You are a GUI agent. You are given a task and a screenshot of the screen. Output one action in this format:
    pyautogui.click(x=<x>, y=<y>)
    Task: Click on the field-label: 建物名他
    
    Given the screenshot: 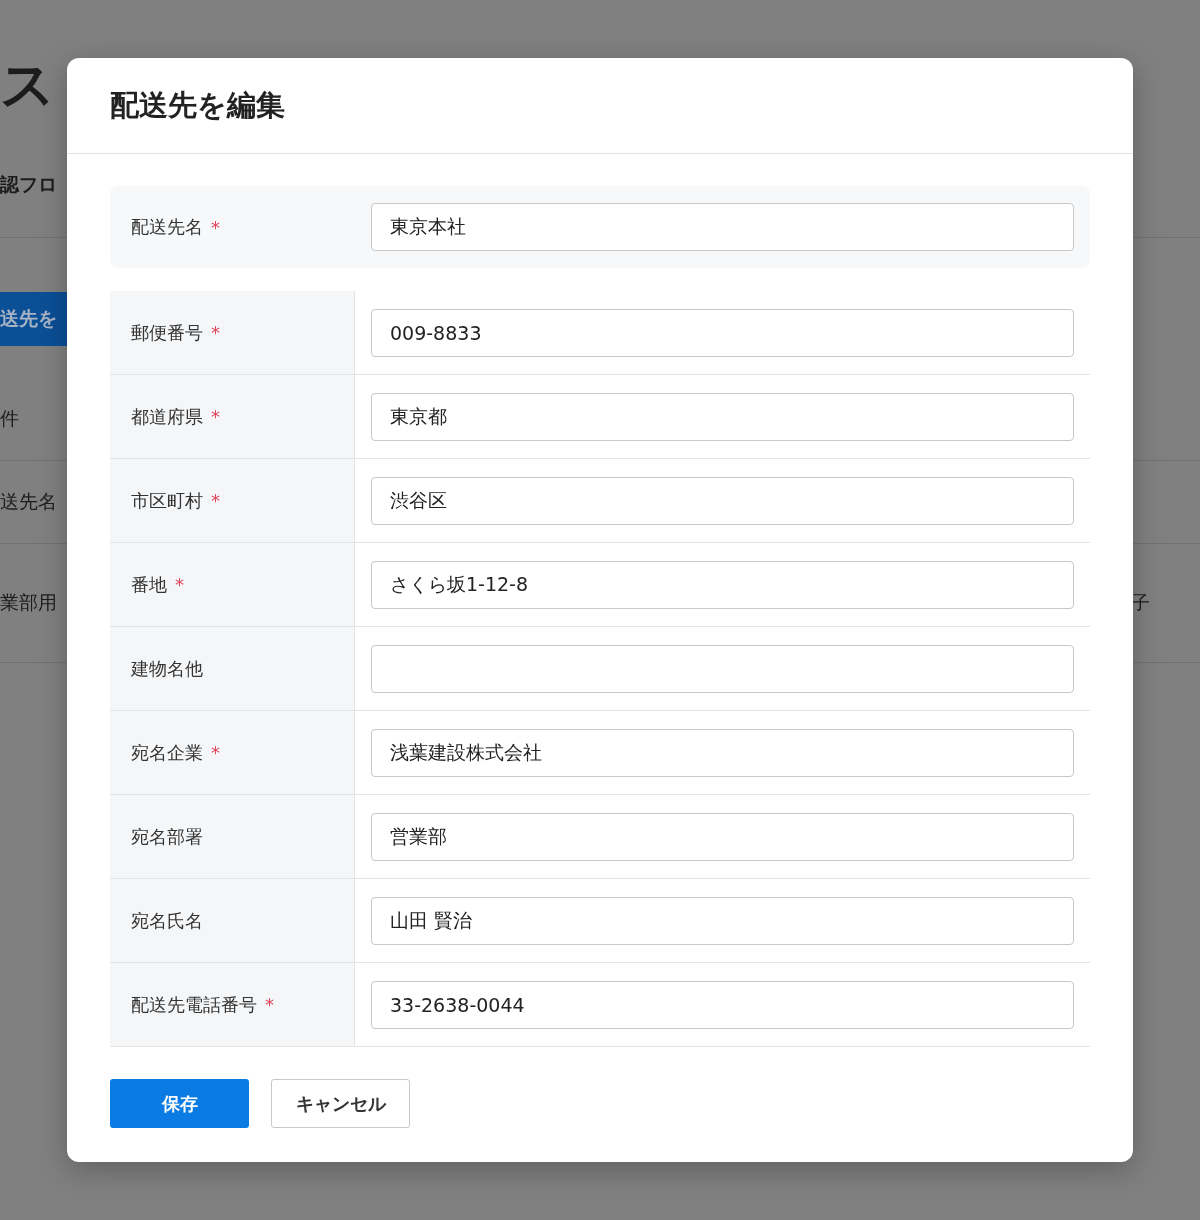 What is the action you would take?
    pyautogui.click(x=167, y=668)
    